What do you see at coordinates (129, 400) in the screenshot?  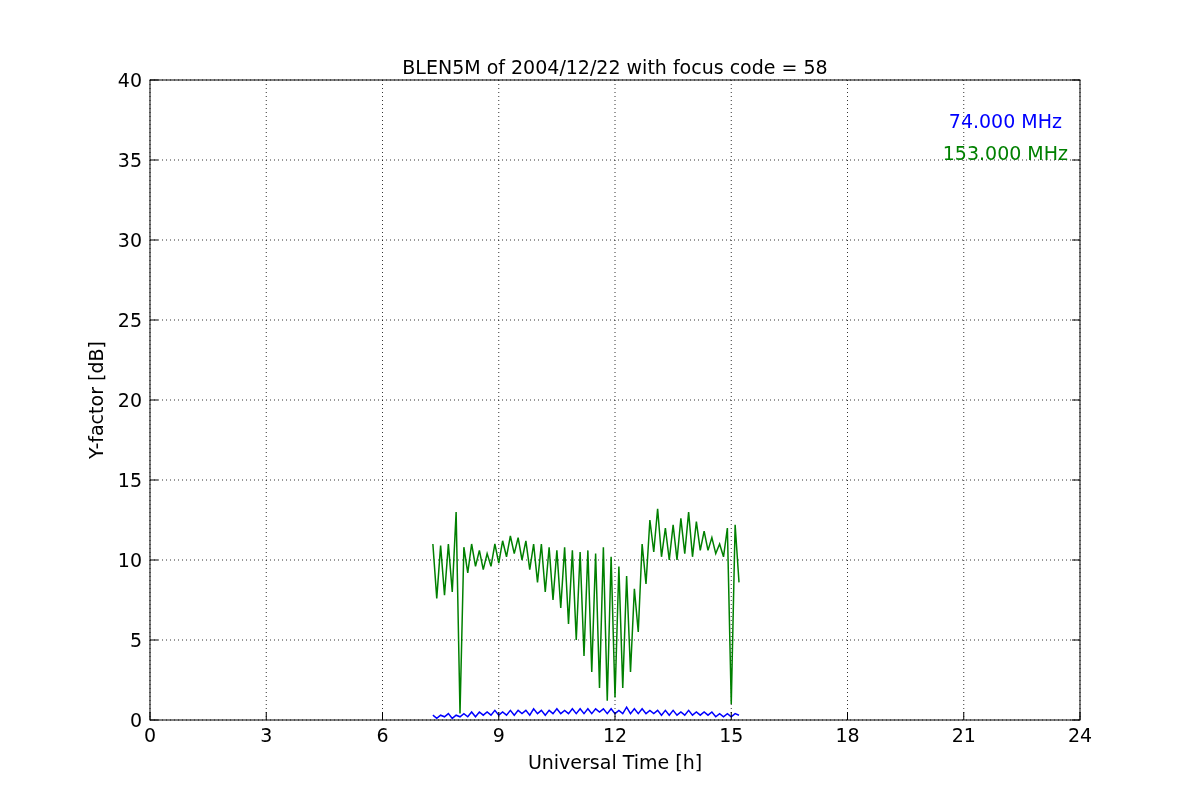 I see `y-tick-label: 20` at bounding box center [129, 400].